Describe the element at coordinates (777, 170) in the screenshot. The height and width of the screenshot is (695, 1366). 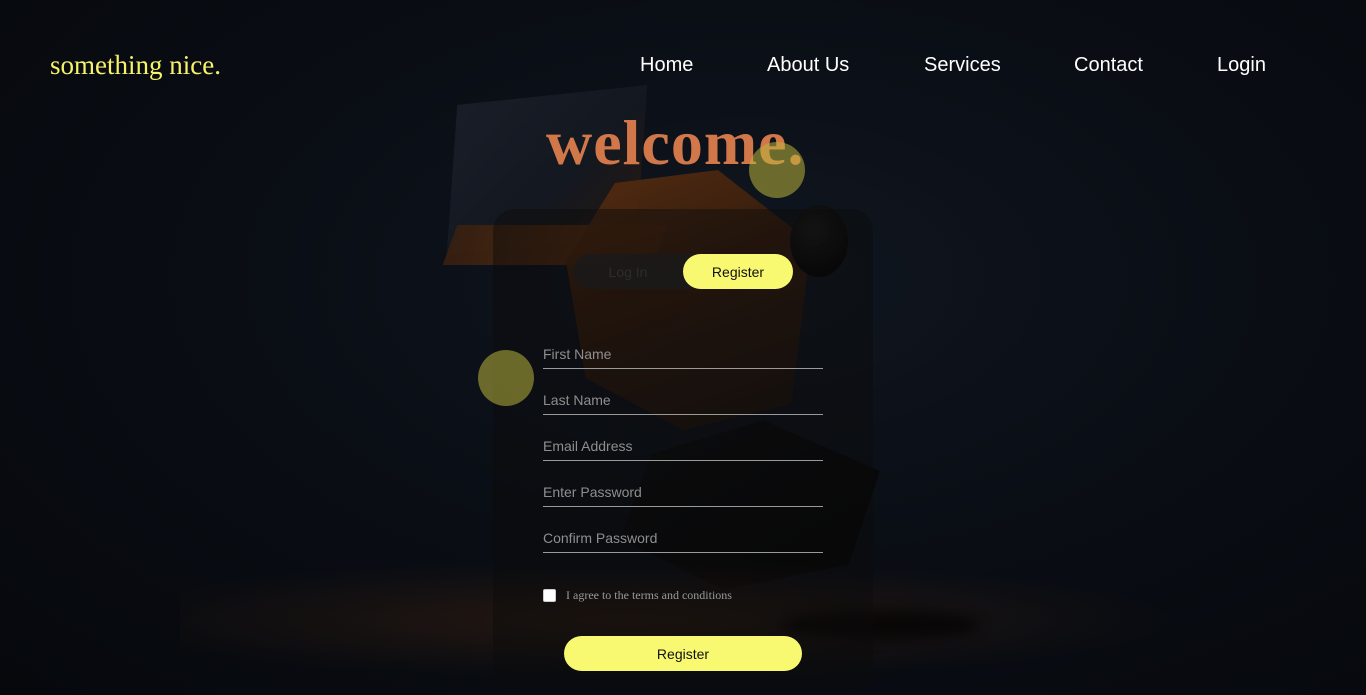
I see `decorative-blob-top` at that location.